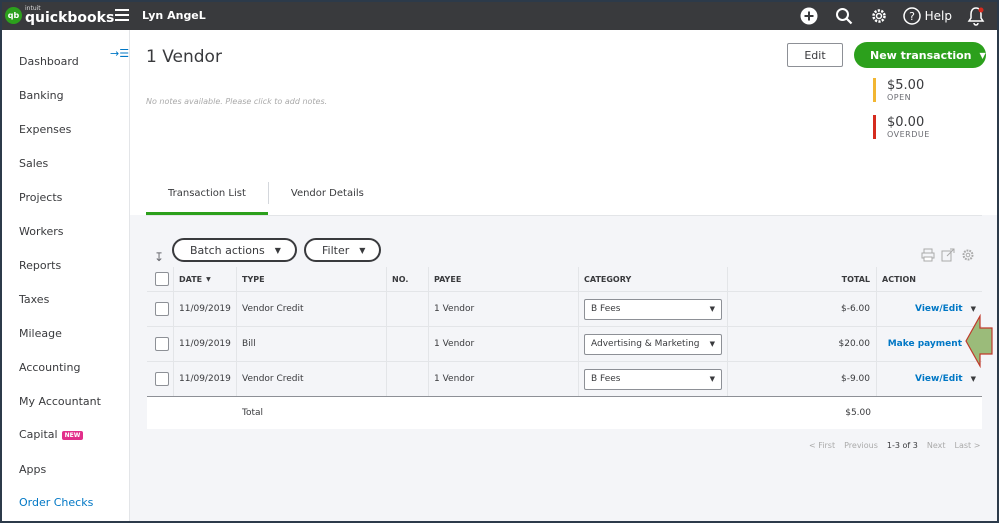 This screenshot has height=523, width=999. Describe the element at coordinates (822, 445) in the screenshot. I see `pager-first: < First` at that location.